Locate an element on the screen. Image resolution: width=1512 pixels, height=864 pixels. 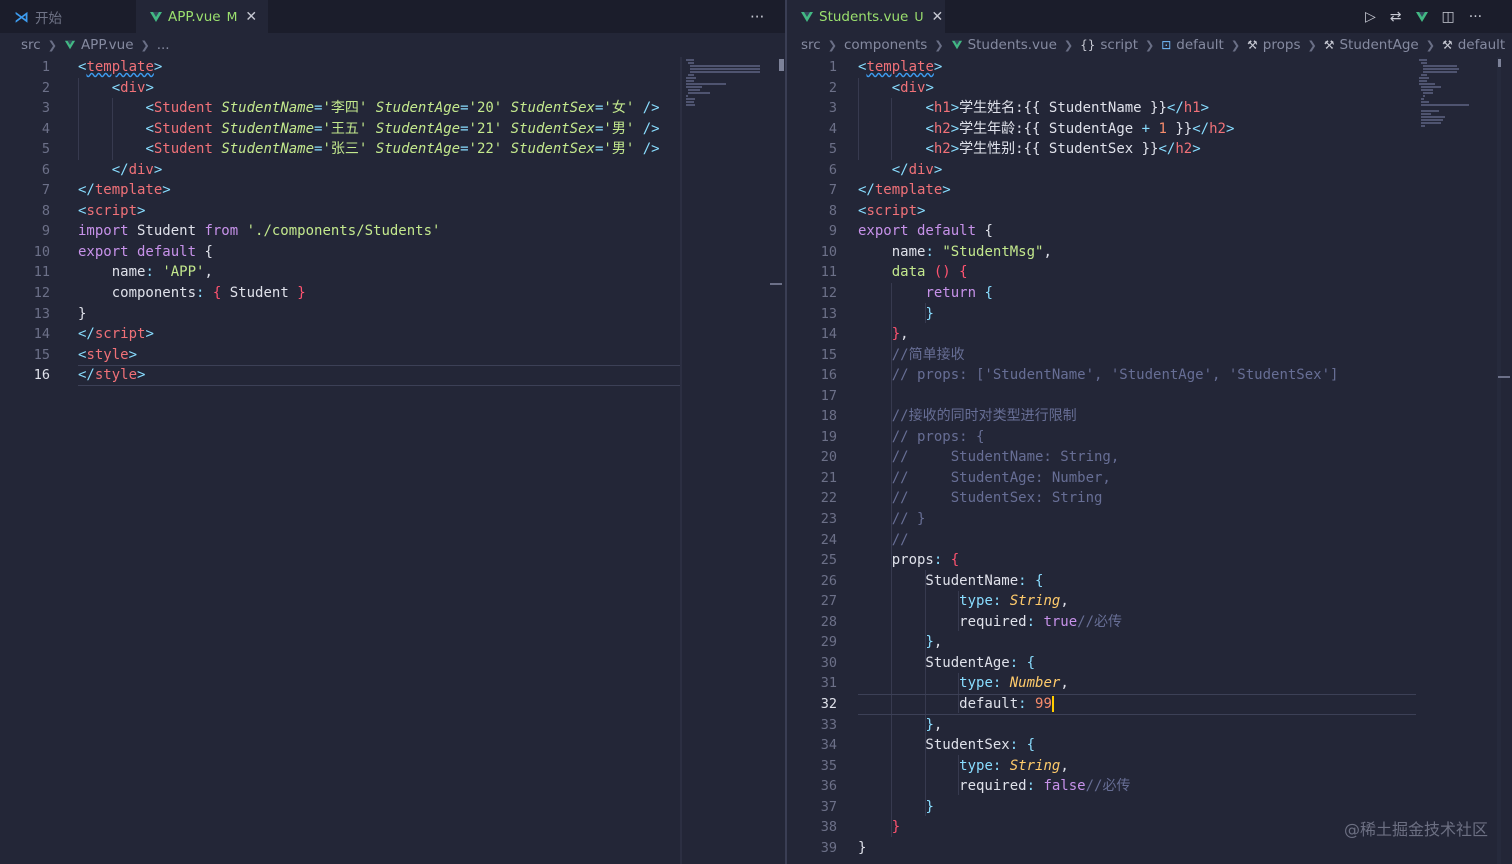
code-line: return { is located at coordinates (1185, 293).